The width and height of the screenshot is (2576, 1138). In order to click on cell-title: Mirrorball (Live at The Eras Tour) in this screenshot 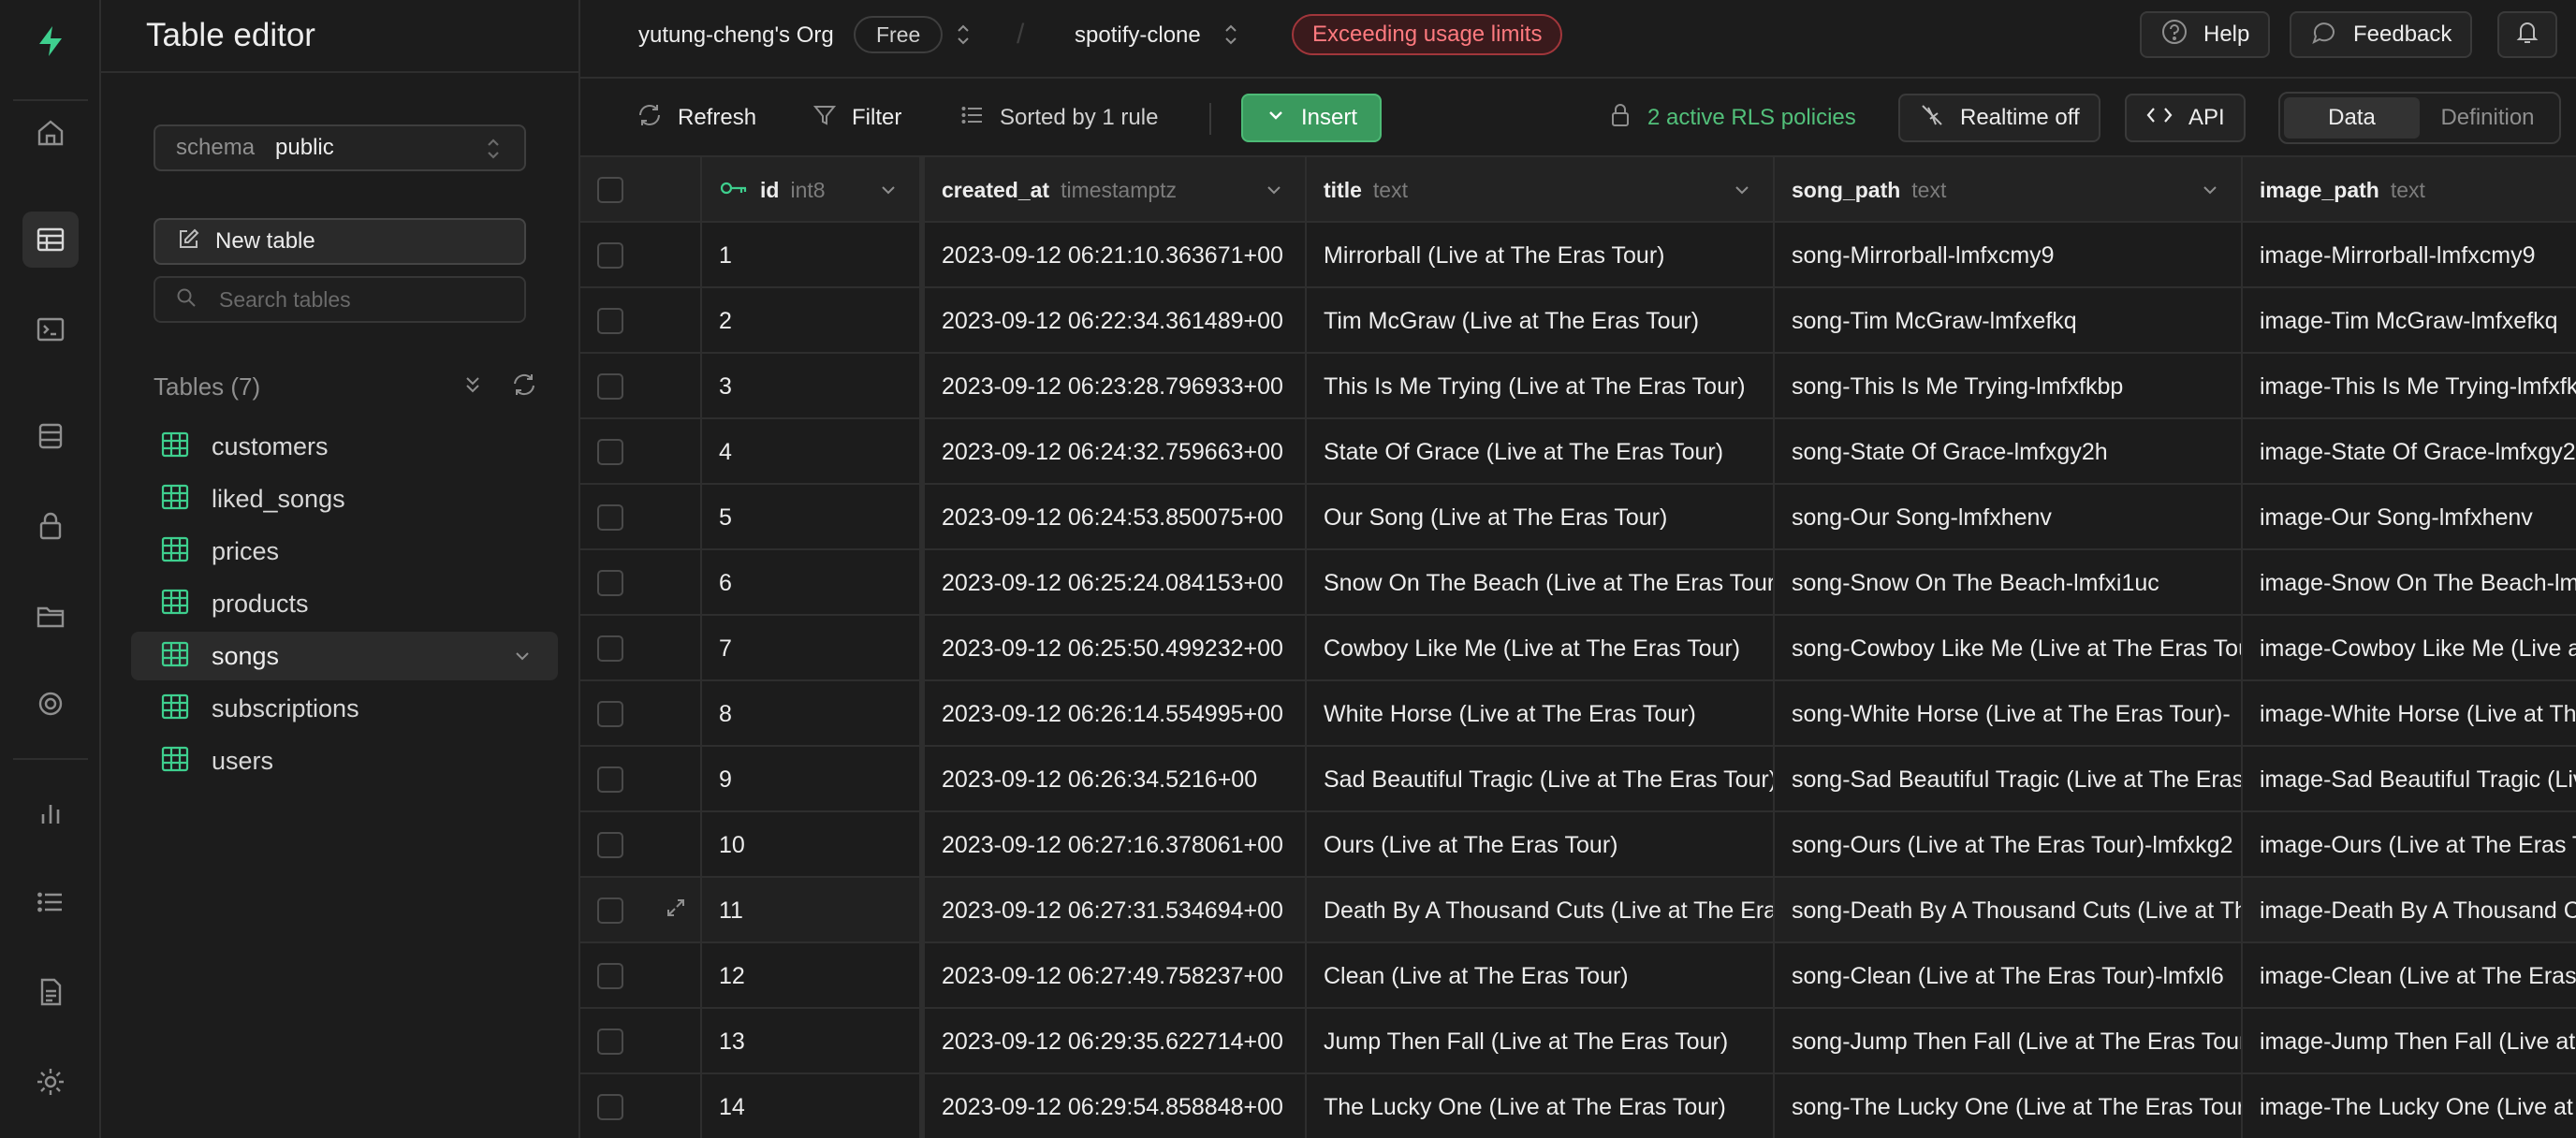, I will do `click(1541, 255)`.